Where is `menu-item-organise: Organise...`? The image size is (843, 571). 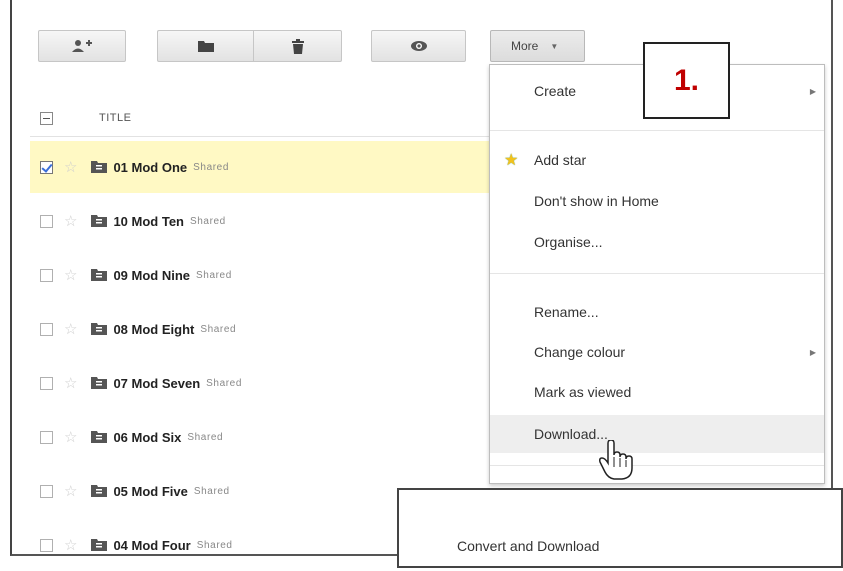
menu-item-organise: Organise... is located at coordinates (657, 242).